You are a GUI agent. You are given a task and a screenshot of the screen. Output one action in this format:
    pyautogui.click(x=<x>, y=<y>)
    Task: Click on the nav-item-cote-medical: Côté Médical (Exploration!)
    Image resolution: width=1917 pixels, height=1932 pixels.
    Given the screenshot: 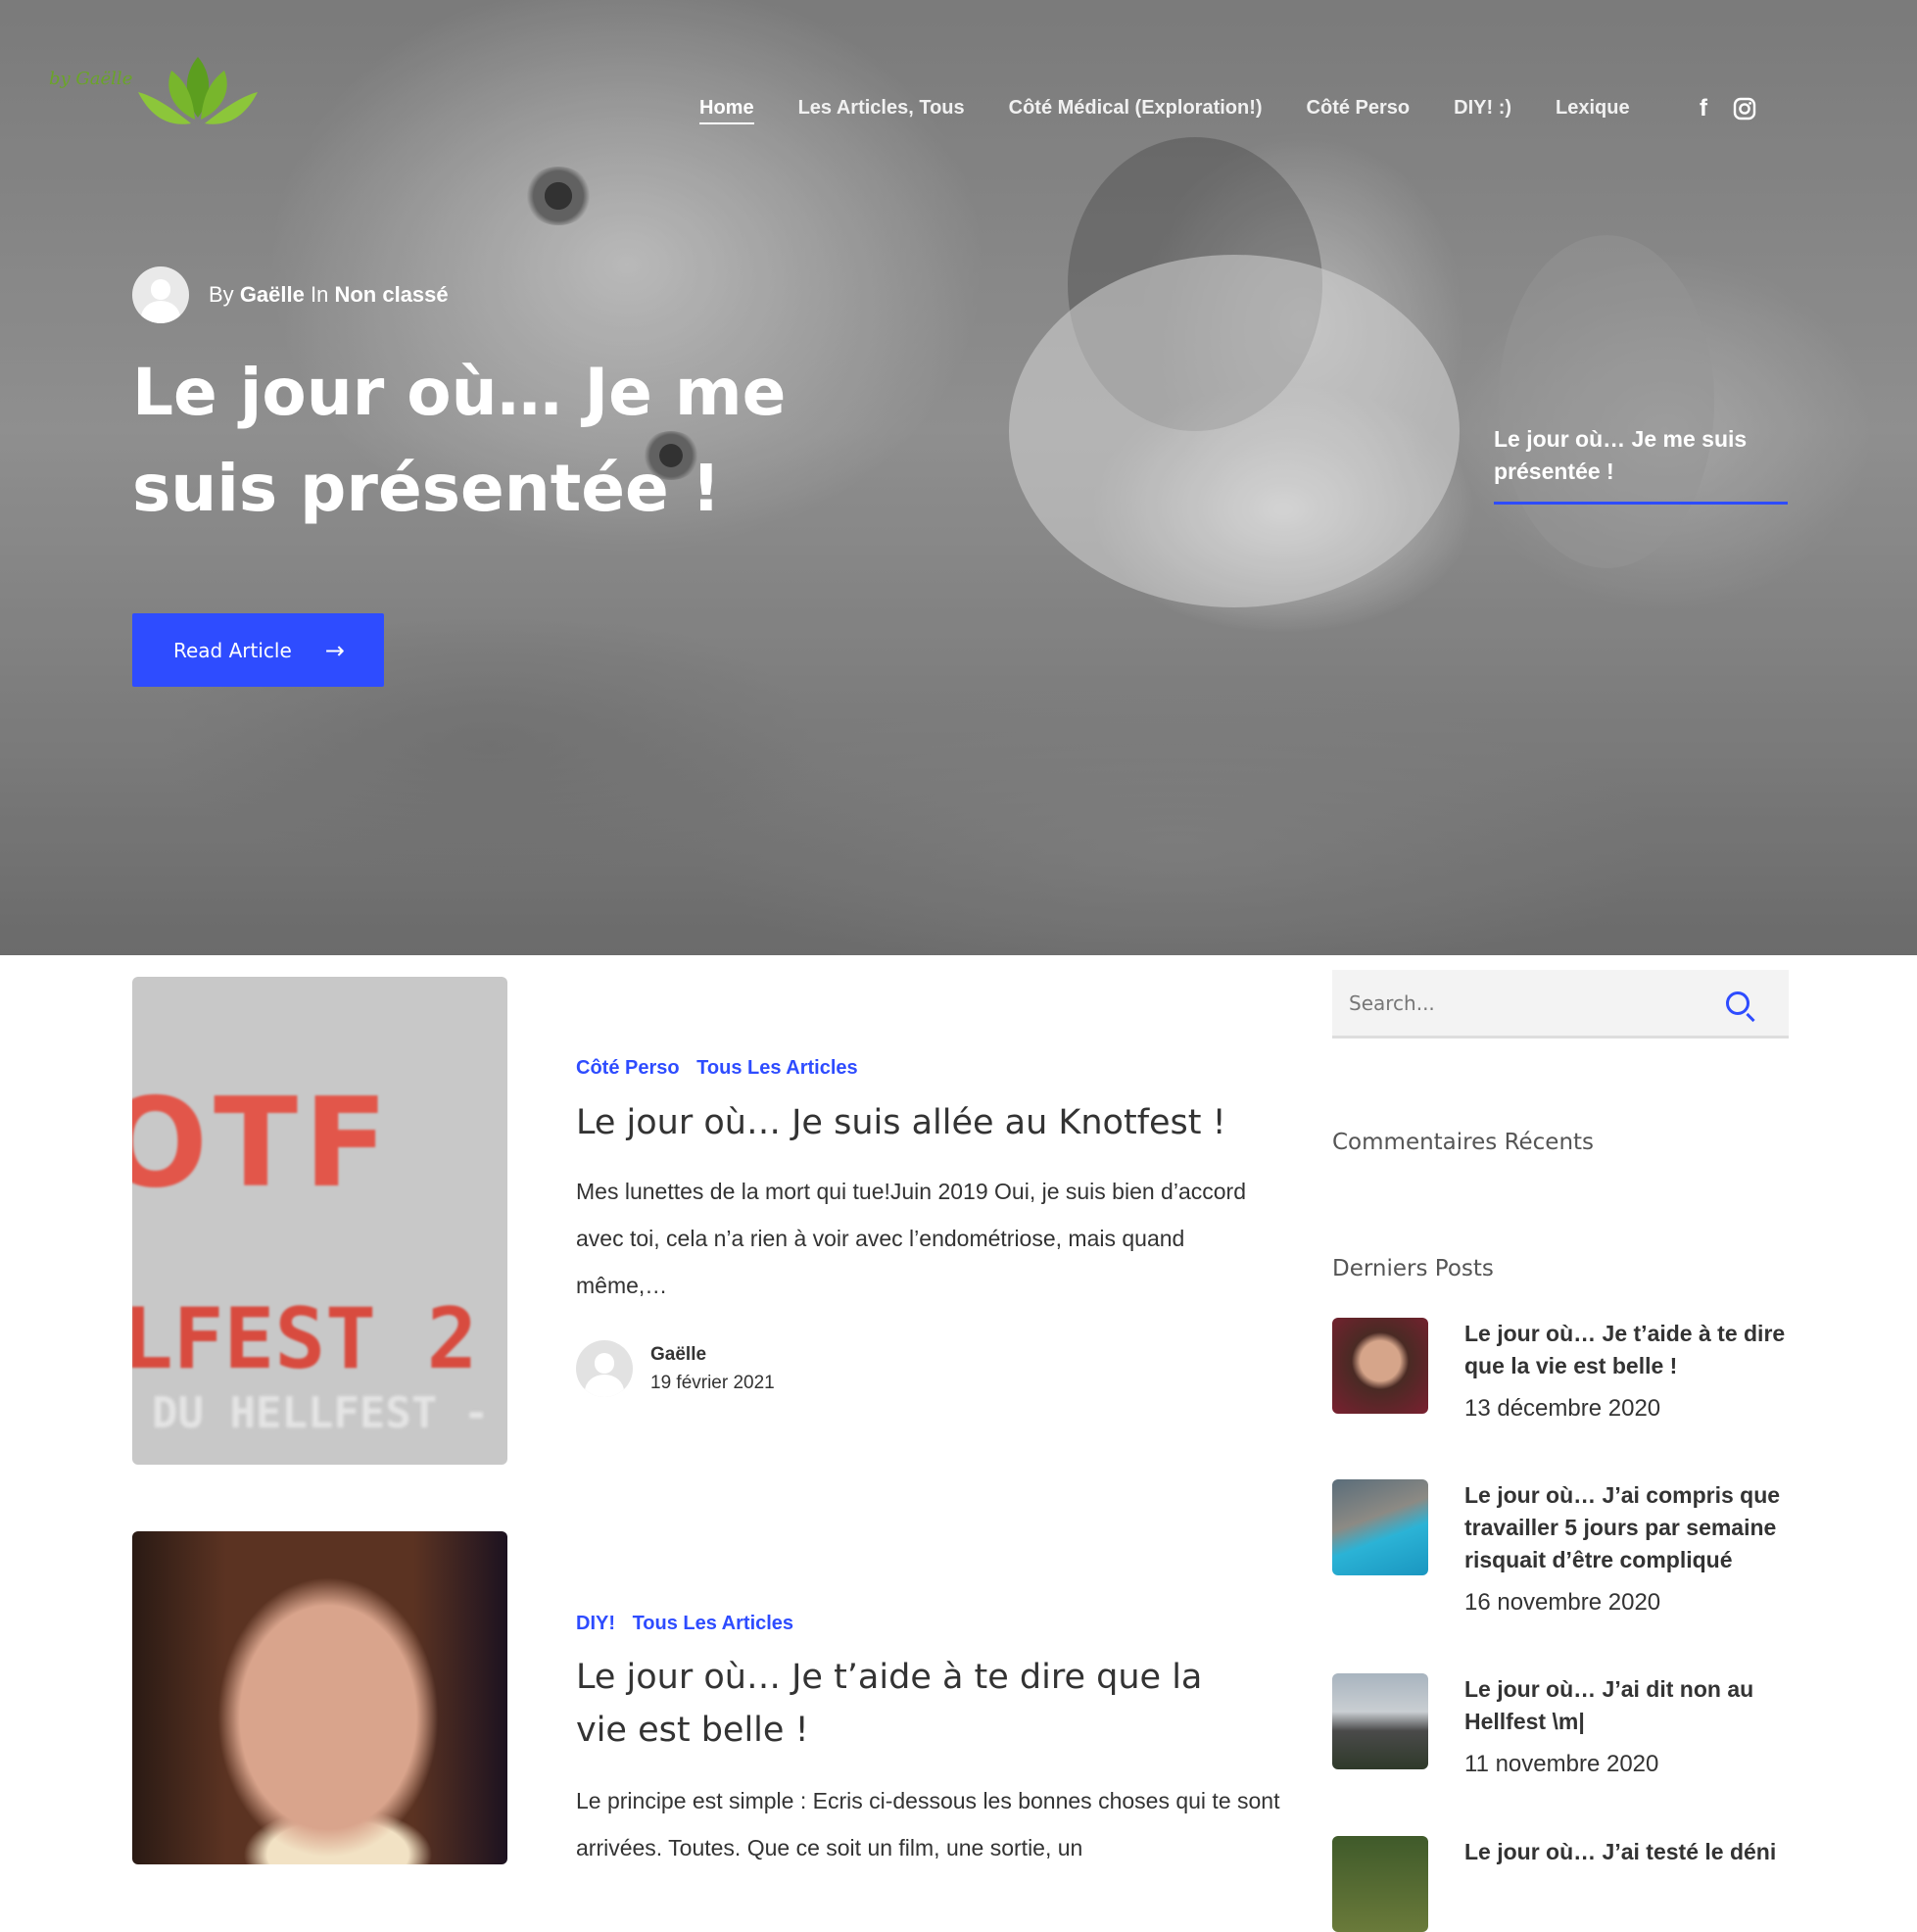 What is the action you would take?
    pyautogui.click(x=1136, y=109)
    